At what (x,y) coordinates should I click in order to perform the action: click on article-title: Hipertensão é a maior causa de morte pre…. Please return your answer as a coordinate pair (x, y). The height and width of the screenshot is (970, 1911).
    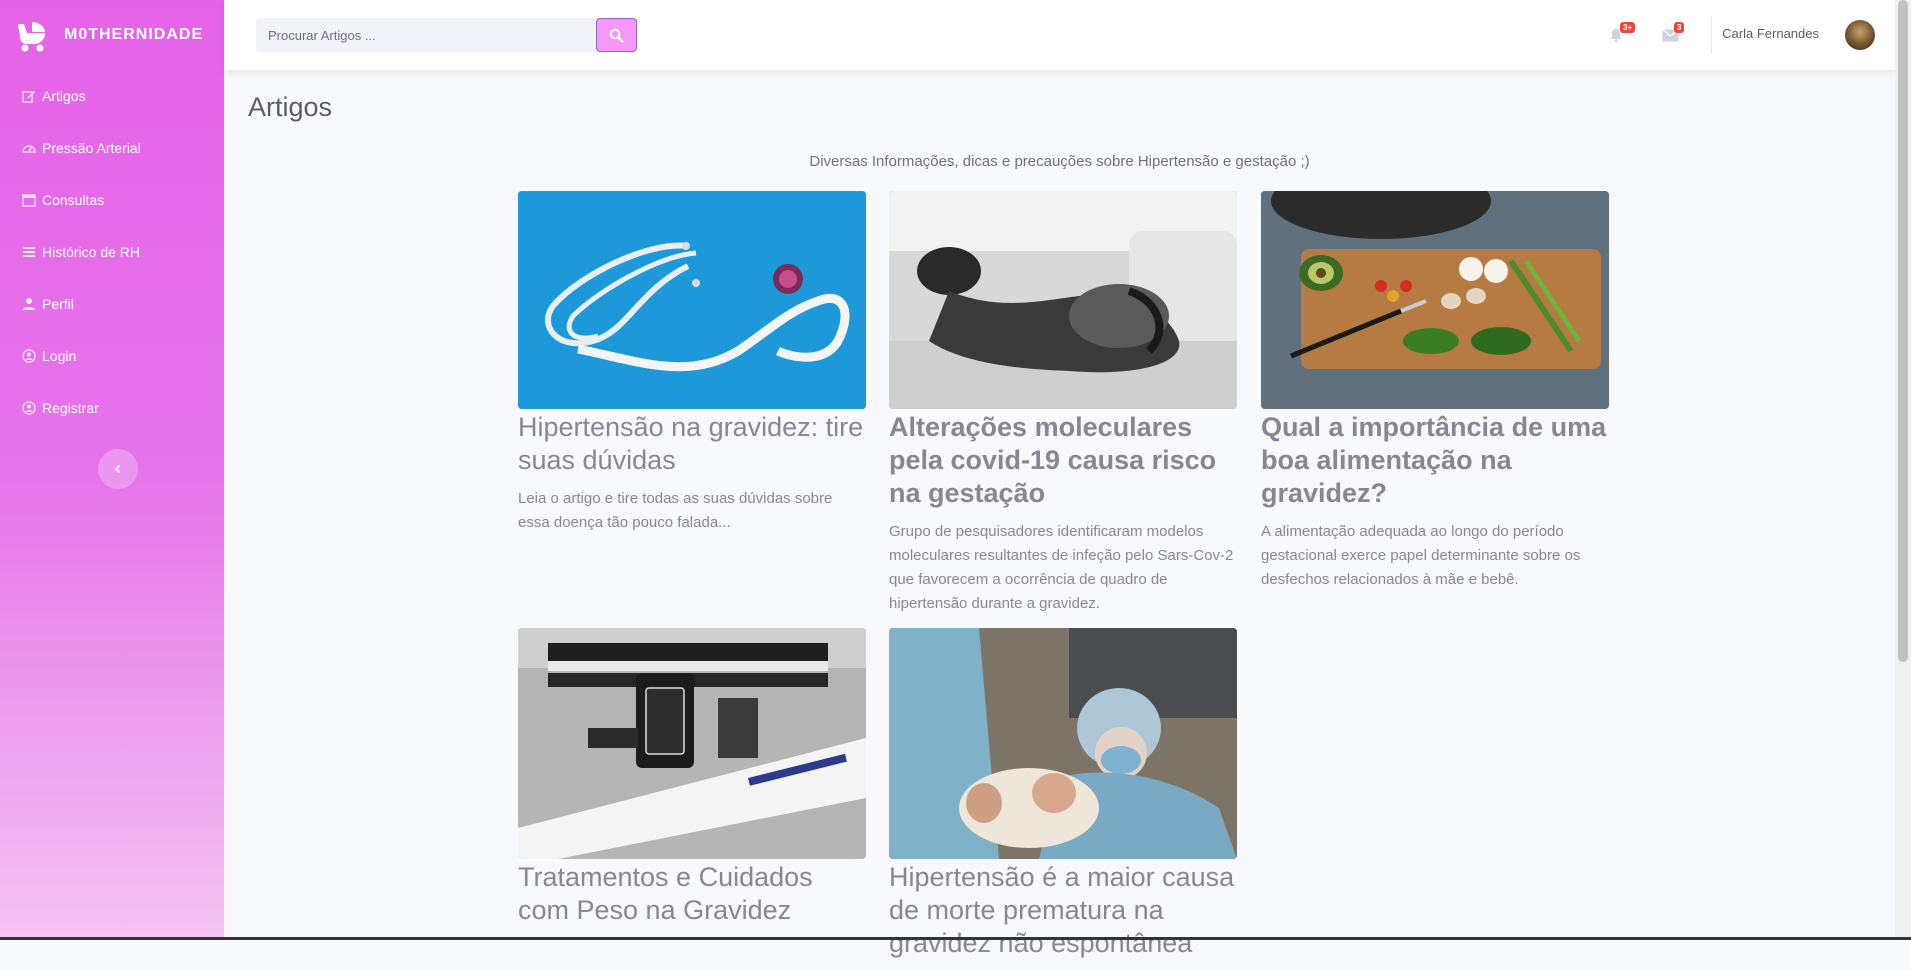
    Looking at the image, I should click on (1063, 910).